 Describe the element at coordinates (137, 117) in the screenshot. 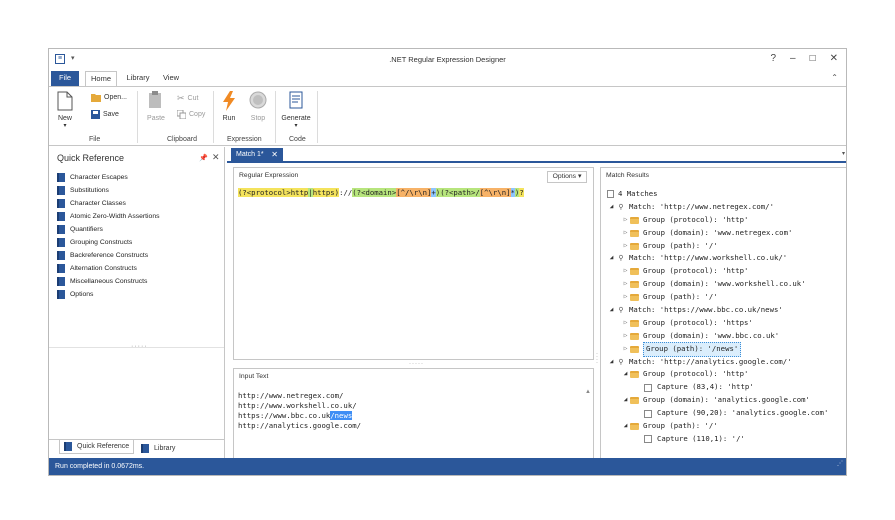

I see `ribbon-separator` at that location.